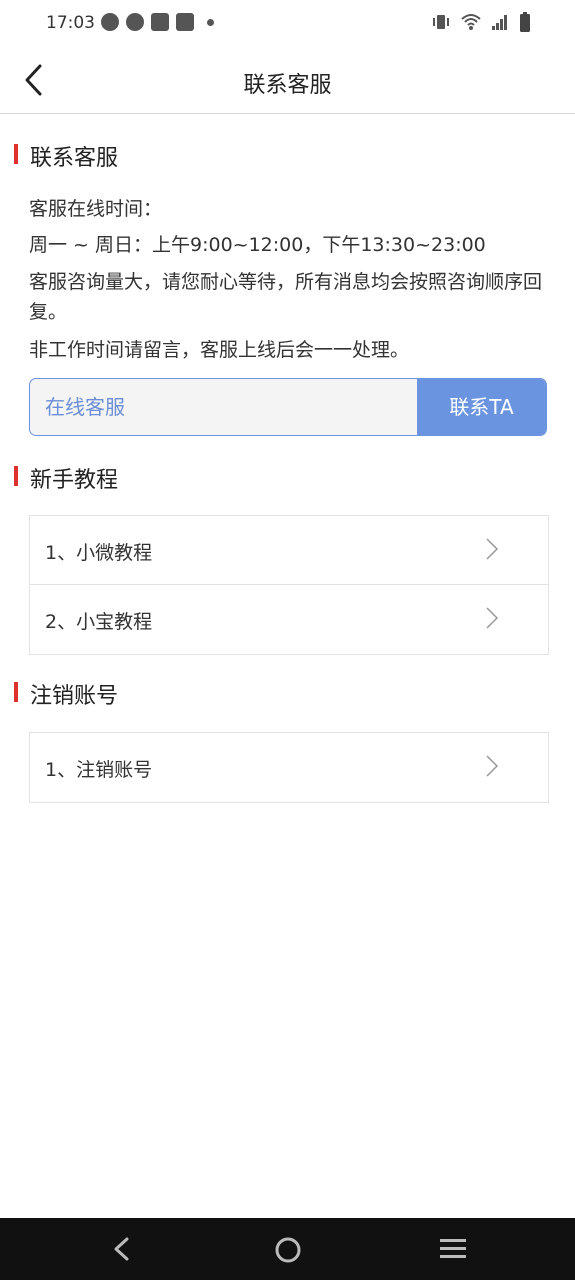  Describe the element at coordinates (110, 22) in the screenshot. I see `message-icon` at that location.